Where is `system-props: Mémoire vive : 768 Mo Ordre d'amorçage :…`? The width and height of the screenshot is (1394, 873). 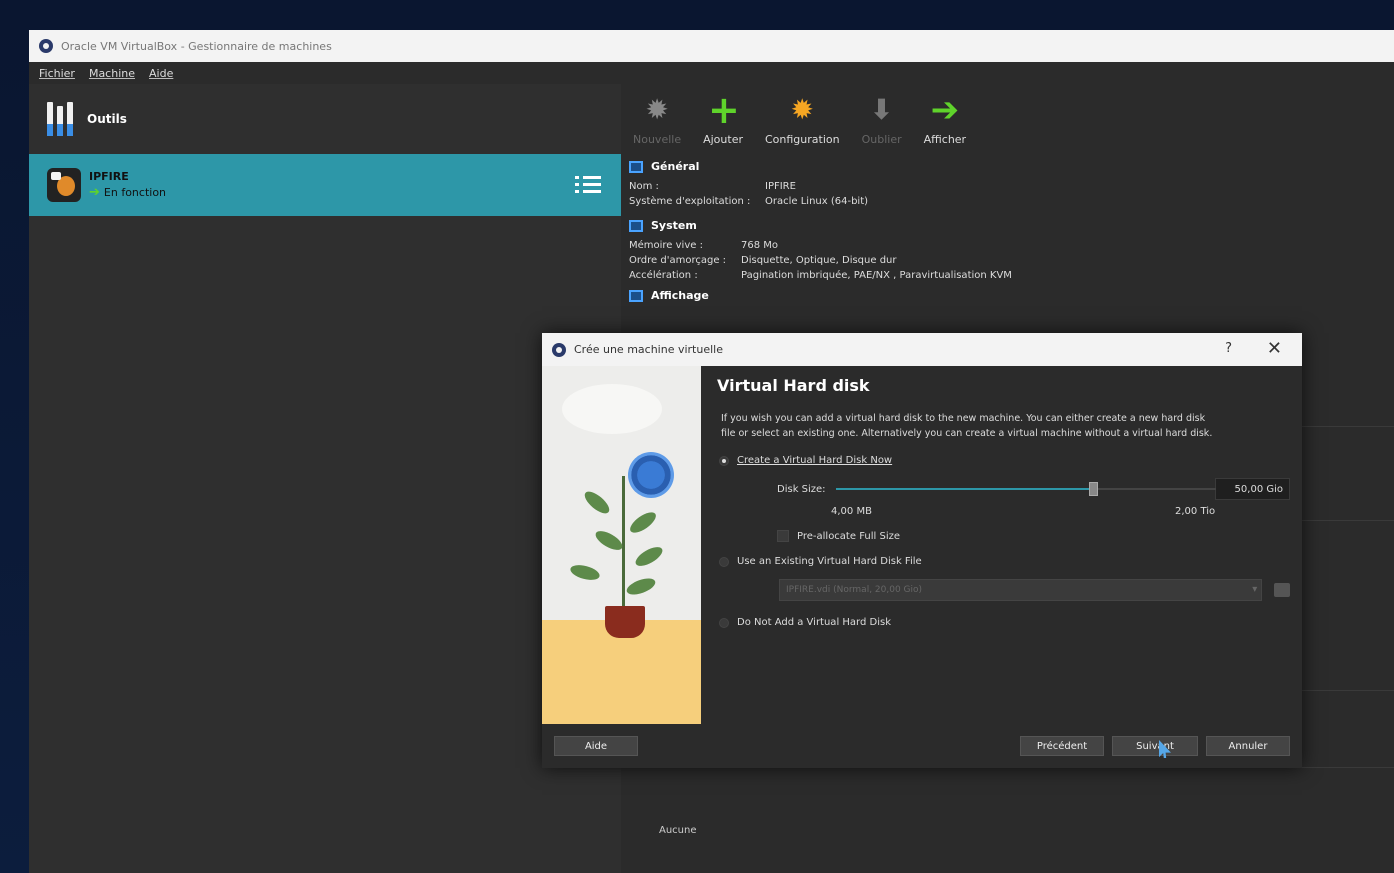 system-props: Mémoire vive : 768 Mo Ordre d'amorçage :… is located at coordinates (1011, 260).